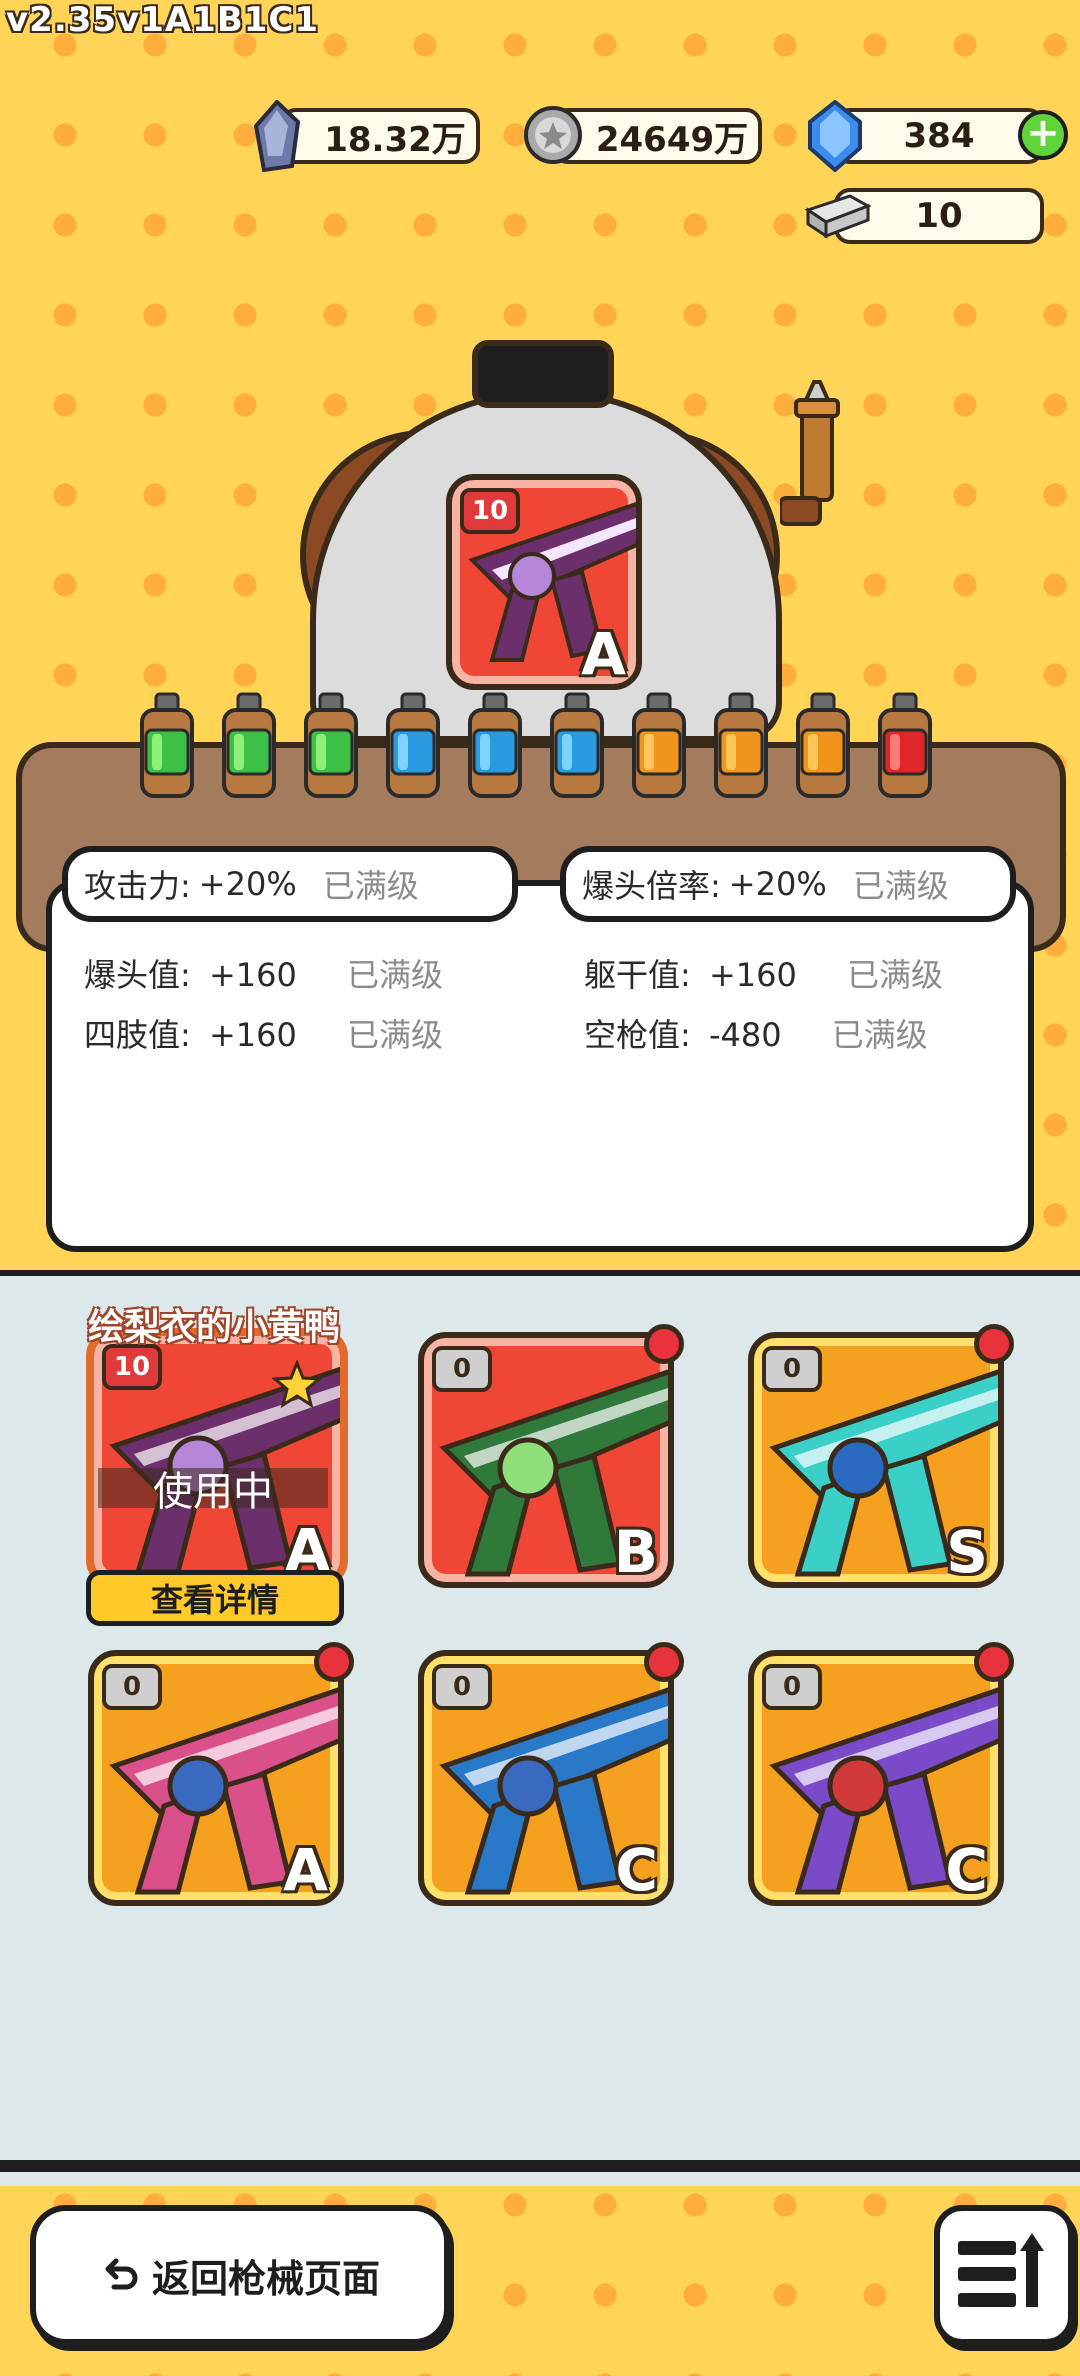 The width and height of the screenshot is (1080, 2376). Describe the element at coordinates (213, 1327) in the screenshot. I see `in-use-skin-name: 绘梨衣的小黄鸭` at that location.